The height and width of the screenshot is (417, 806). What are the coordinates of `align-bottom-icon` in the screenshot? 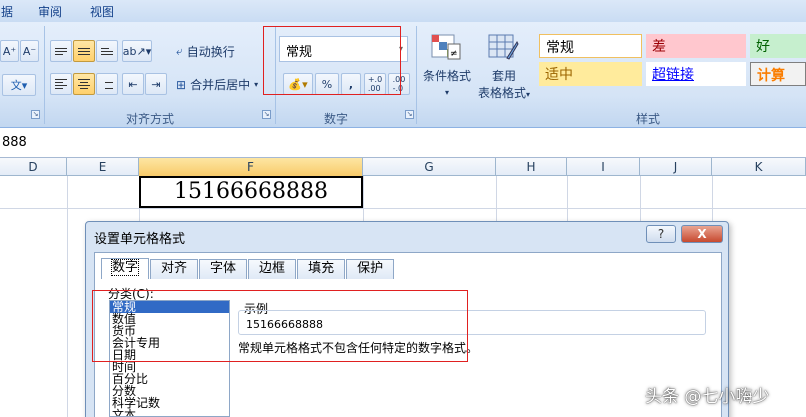 It's located at (107, 51).